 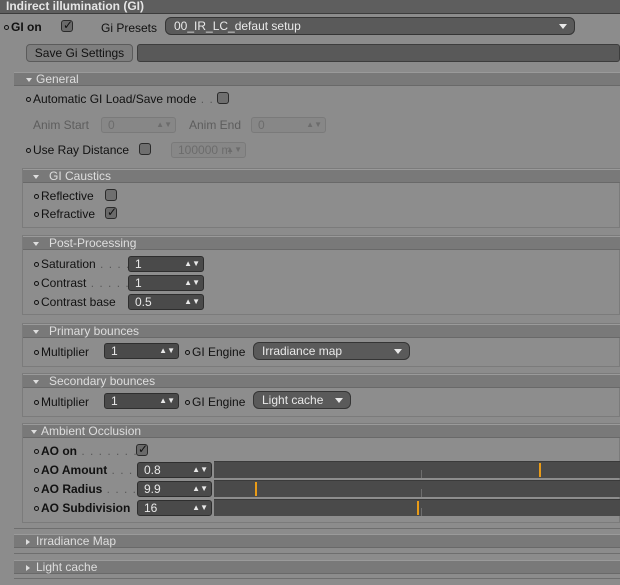 I want to click on save-gi-settings-button: Save Gi Settings, so click(x=79, y=53).